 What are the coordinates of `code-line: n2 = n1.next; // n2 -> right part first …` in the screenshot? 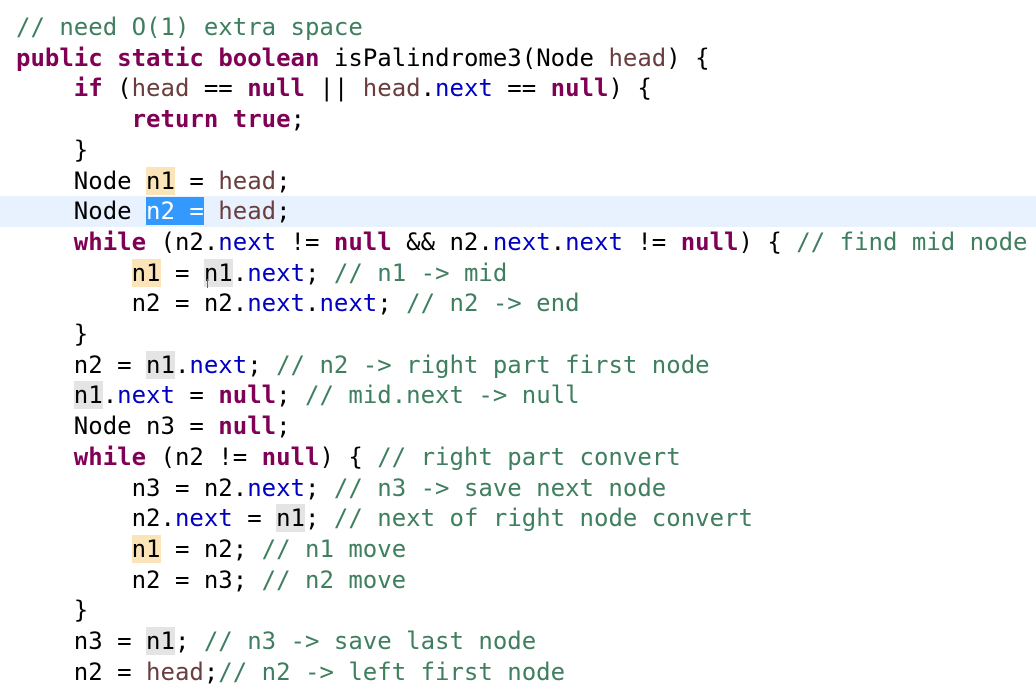 It's located at (518, 365).